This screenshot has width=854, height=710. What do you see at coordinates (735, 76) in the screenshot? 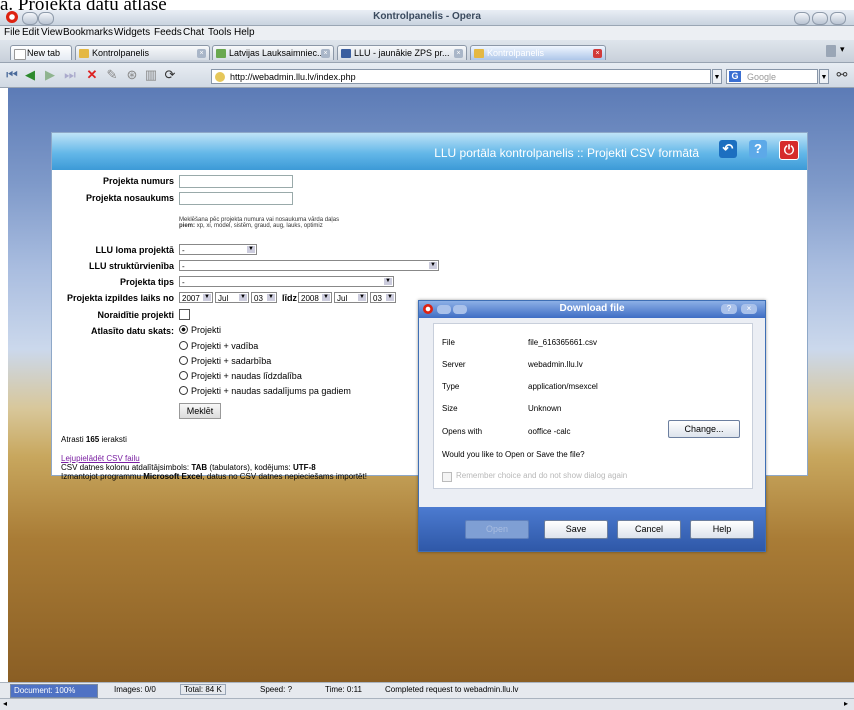
I see `google-icon: G` at bounding box center [735, 76].